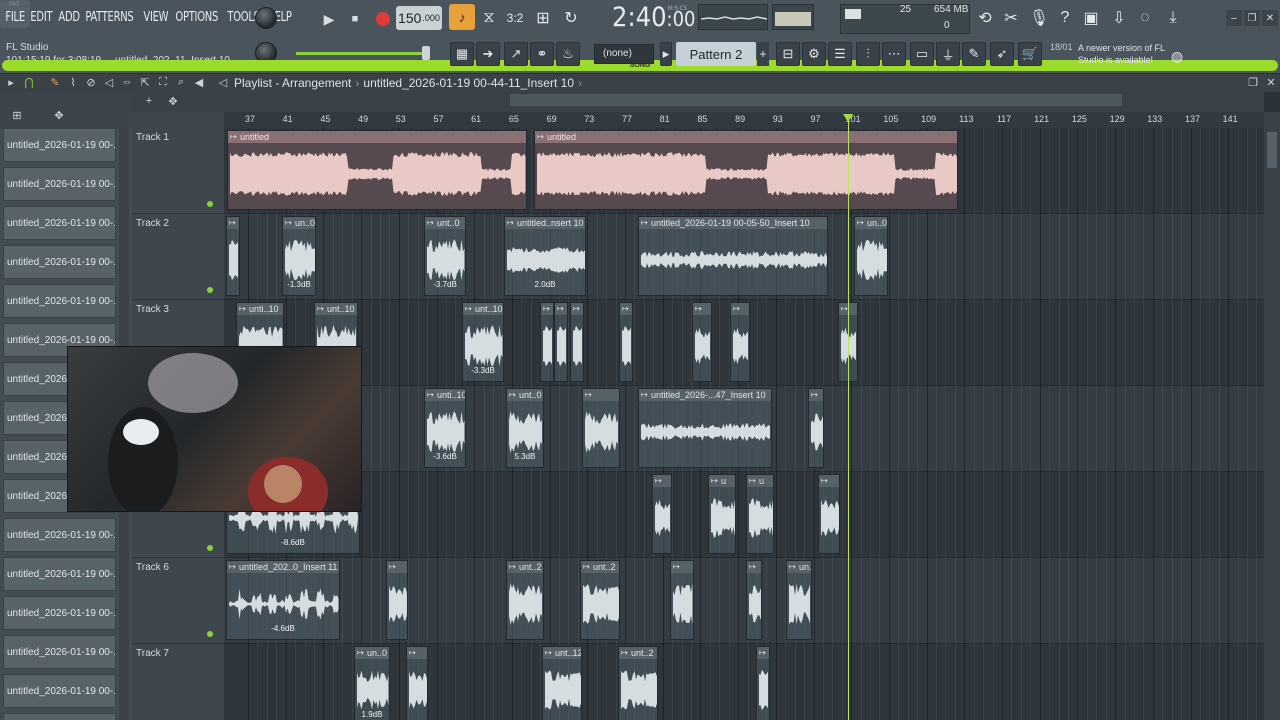  Describe the element at coordinates (462, 54) in the screenshot. I see `piano-roll-button: ▦` at that location.